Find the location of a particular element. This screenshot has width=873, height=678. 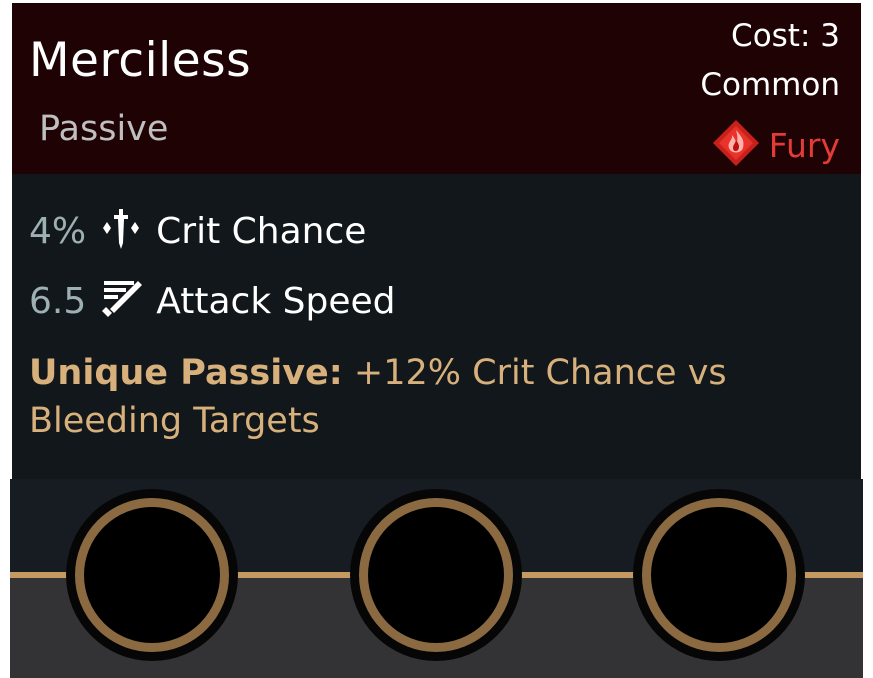

item-rarity: Common is located at coordinates (770, 85).